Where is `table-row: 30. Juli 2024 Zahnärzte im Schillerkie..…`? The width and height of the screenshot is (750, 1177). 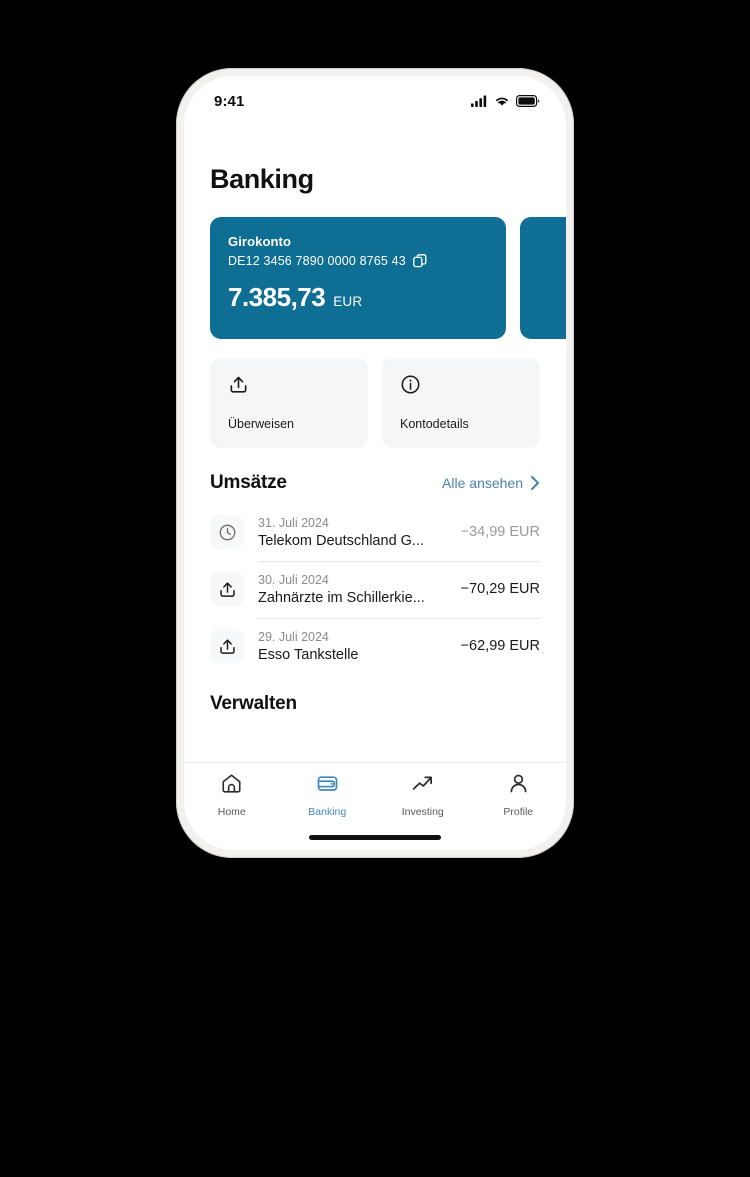 table-row: 30. Juli 2024 Zahnärzte im Schillerkie..… is located at coordinates (375, 589).